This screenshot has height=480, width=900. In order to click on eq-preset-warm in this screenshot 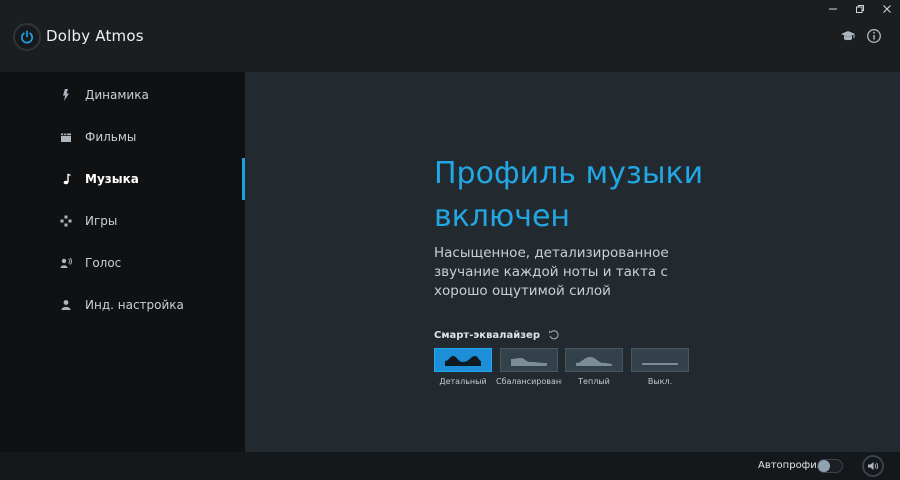, I will do `click(594, 360)`.